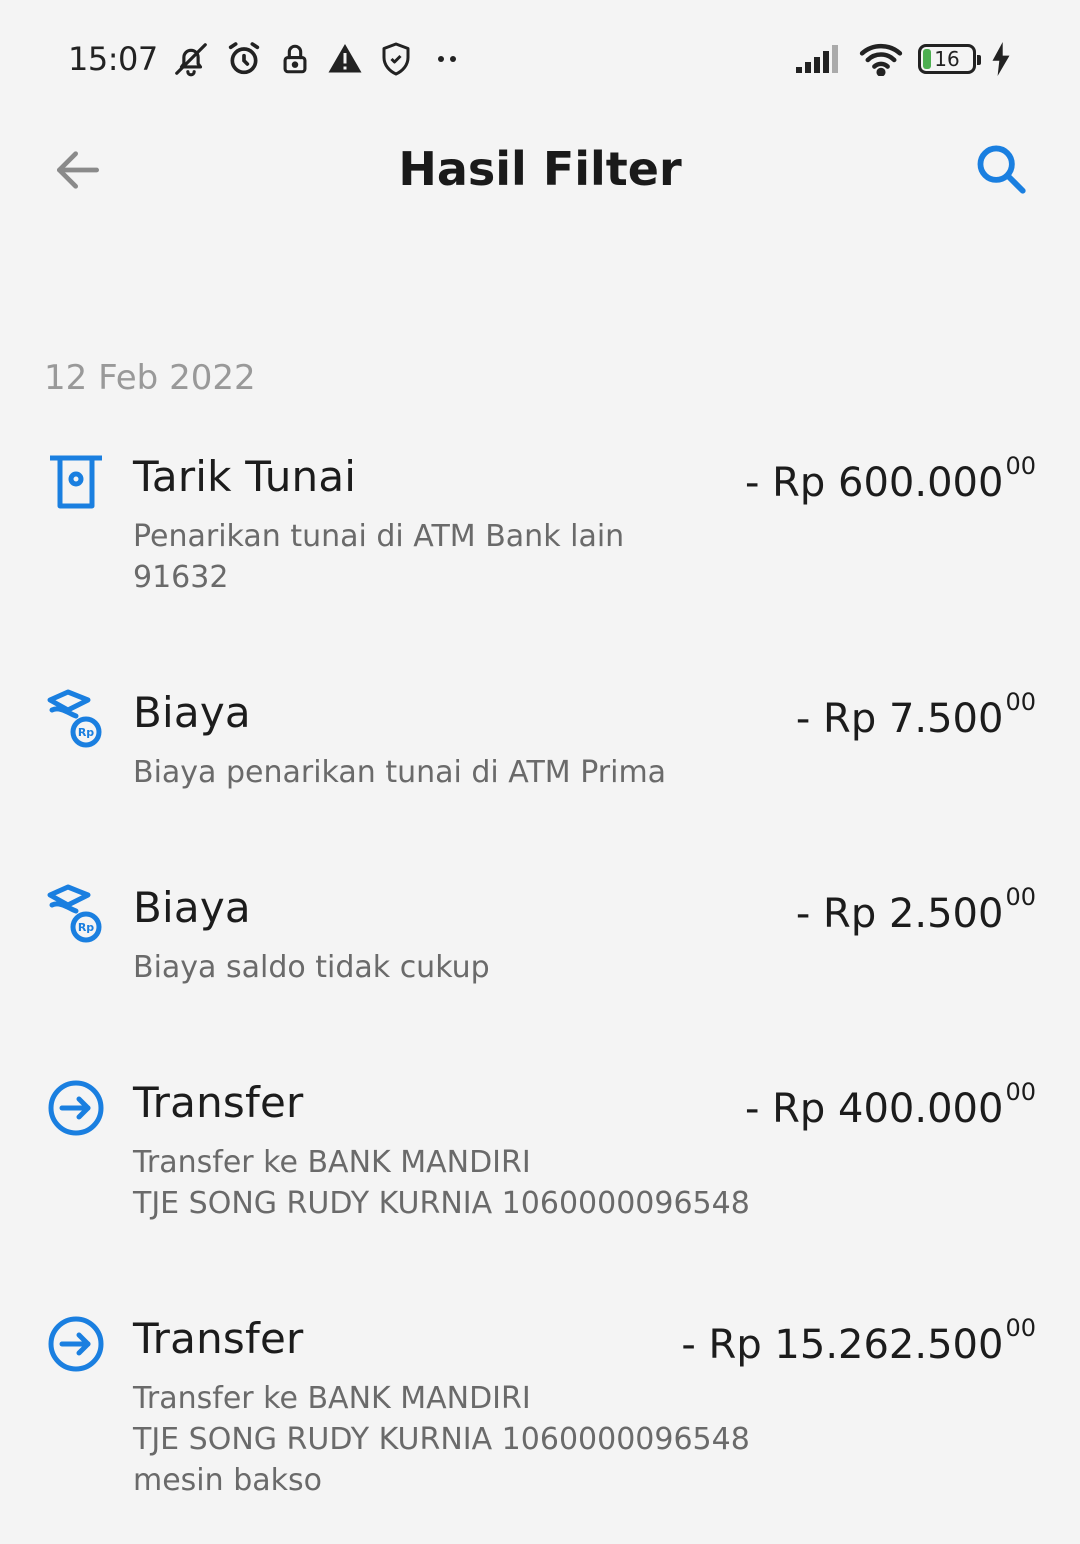 This screenshot has width=1080, height=1544. What do you see at coordinates (266, 59) in the screenshot?
I see `status-left: 15:07` at bounding box center [266, 59].